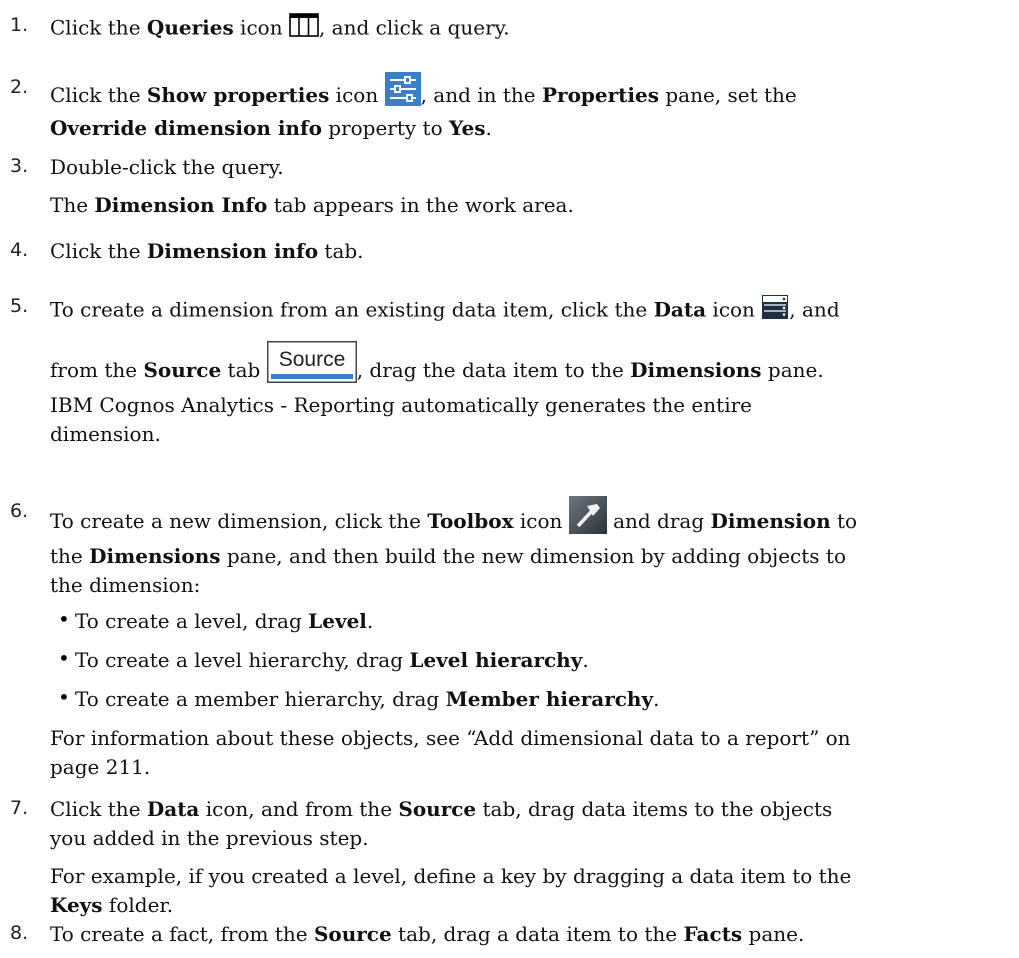 The image size is (1019, 958). What do you see at coordinates (304, 29) in the screenshot?
I see `queries-icon` at bounding box center [304, 29].